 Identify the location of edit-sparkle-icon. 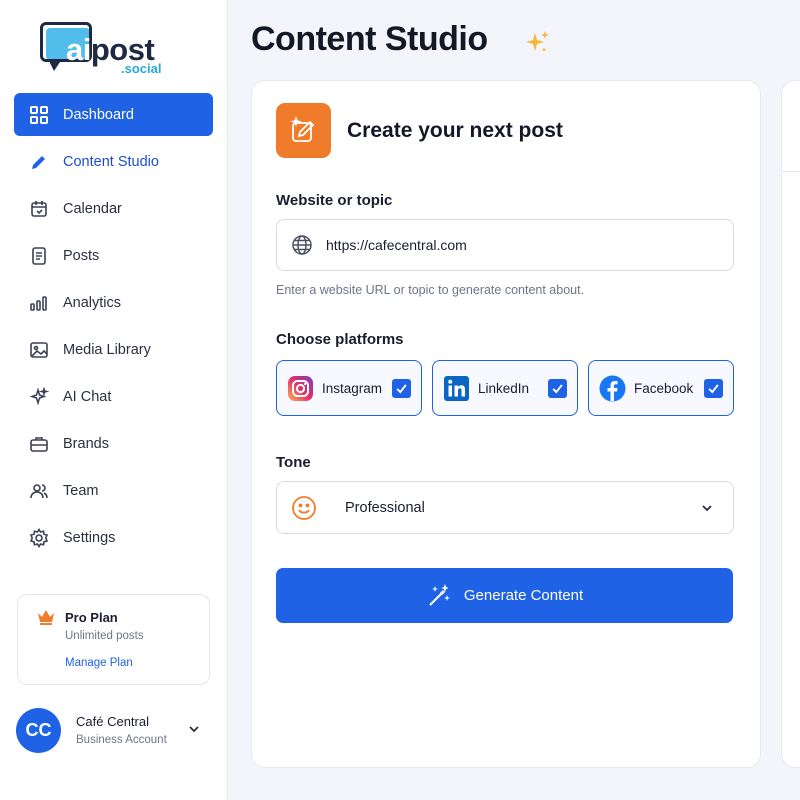
(303, 130).